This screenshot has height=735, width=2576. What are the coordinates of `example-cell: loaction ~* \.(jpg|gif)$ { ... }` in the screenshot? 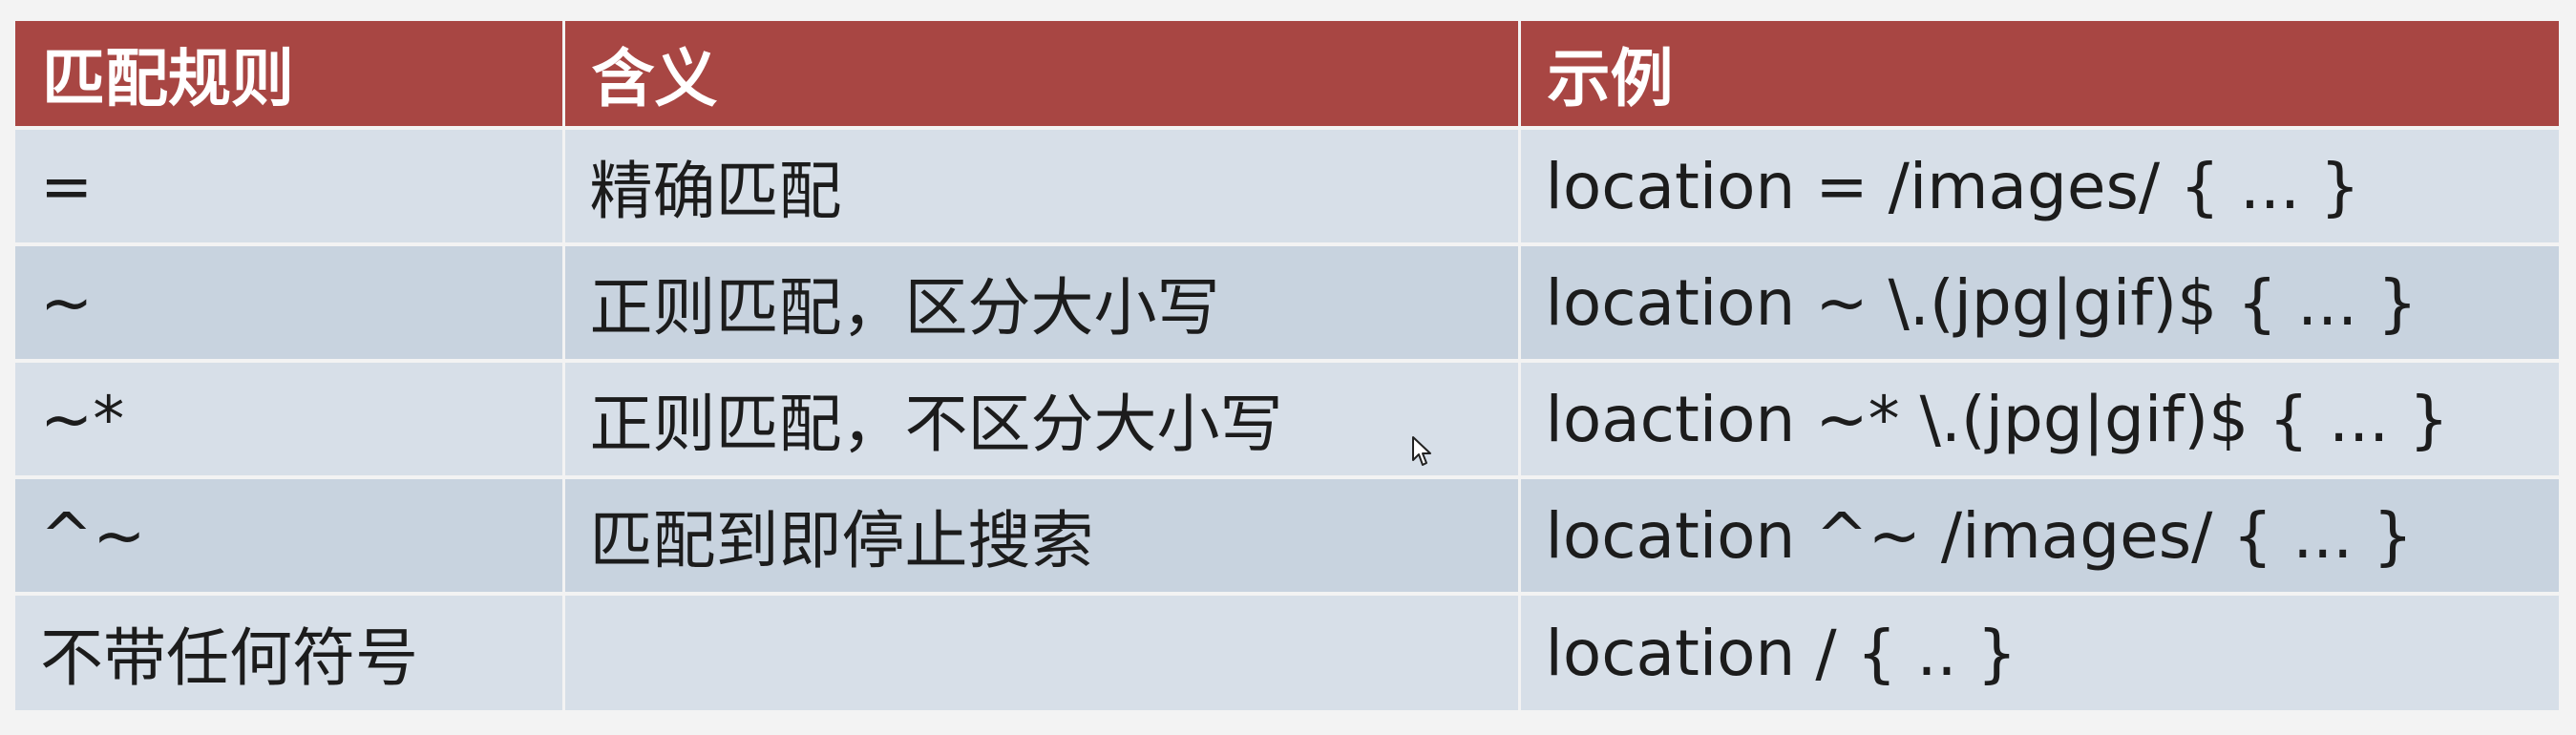 It's located at (2039, 420).